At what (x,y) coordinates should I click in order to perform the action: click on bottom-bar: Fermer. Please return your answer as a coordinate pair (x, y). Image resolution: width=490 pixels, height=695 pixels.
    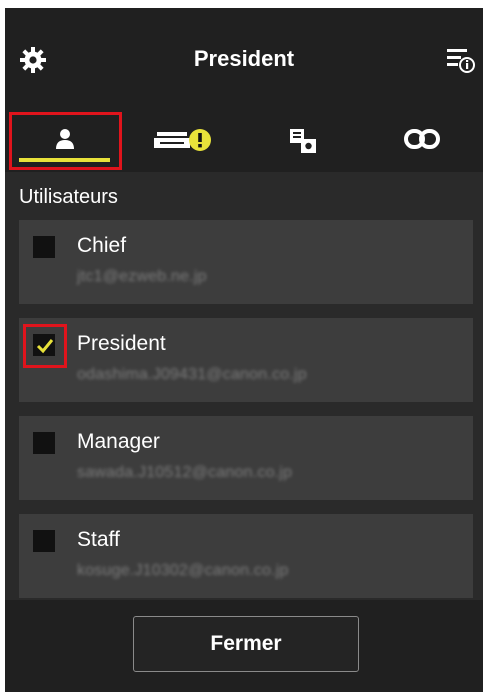
    Looking at the image, I should click on (244, 646).